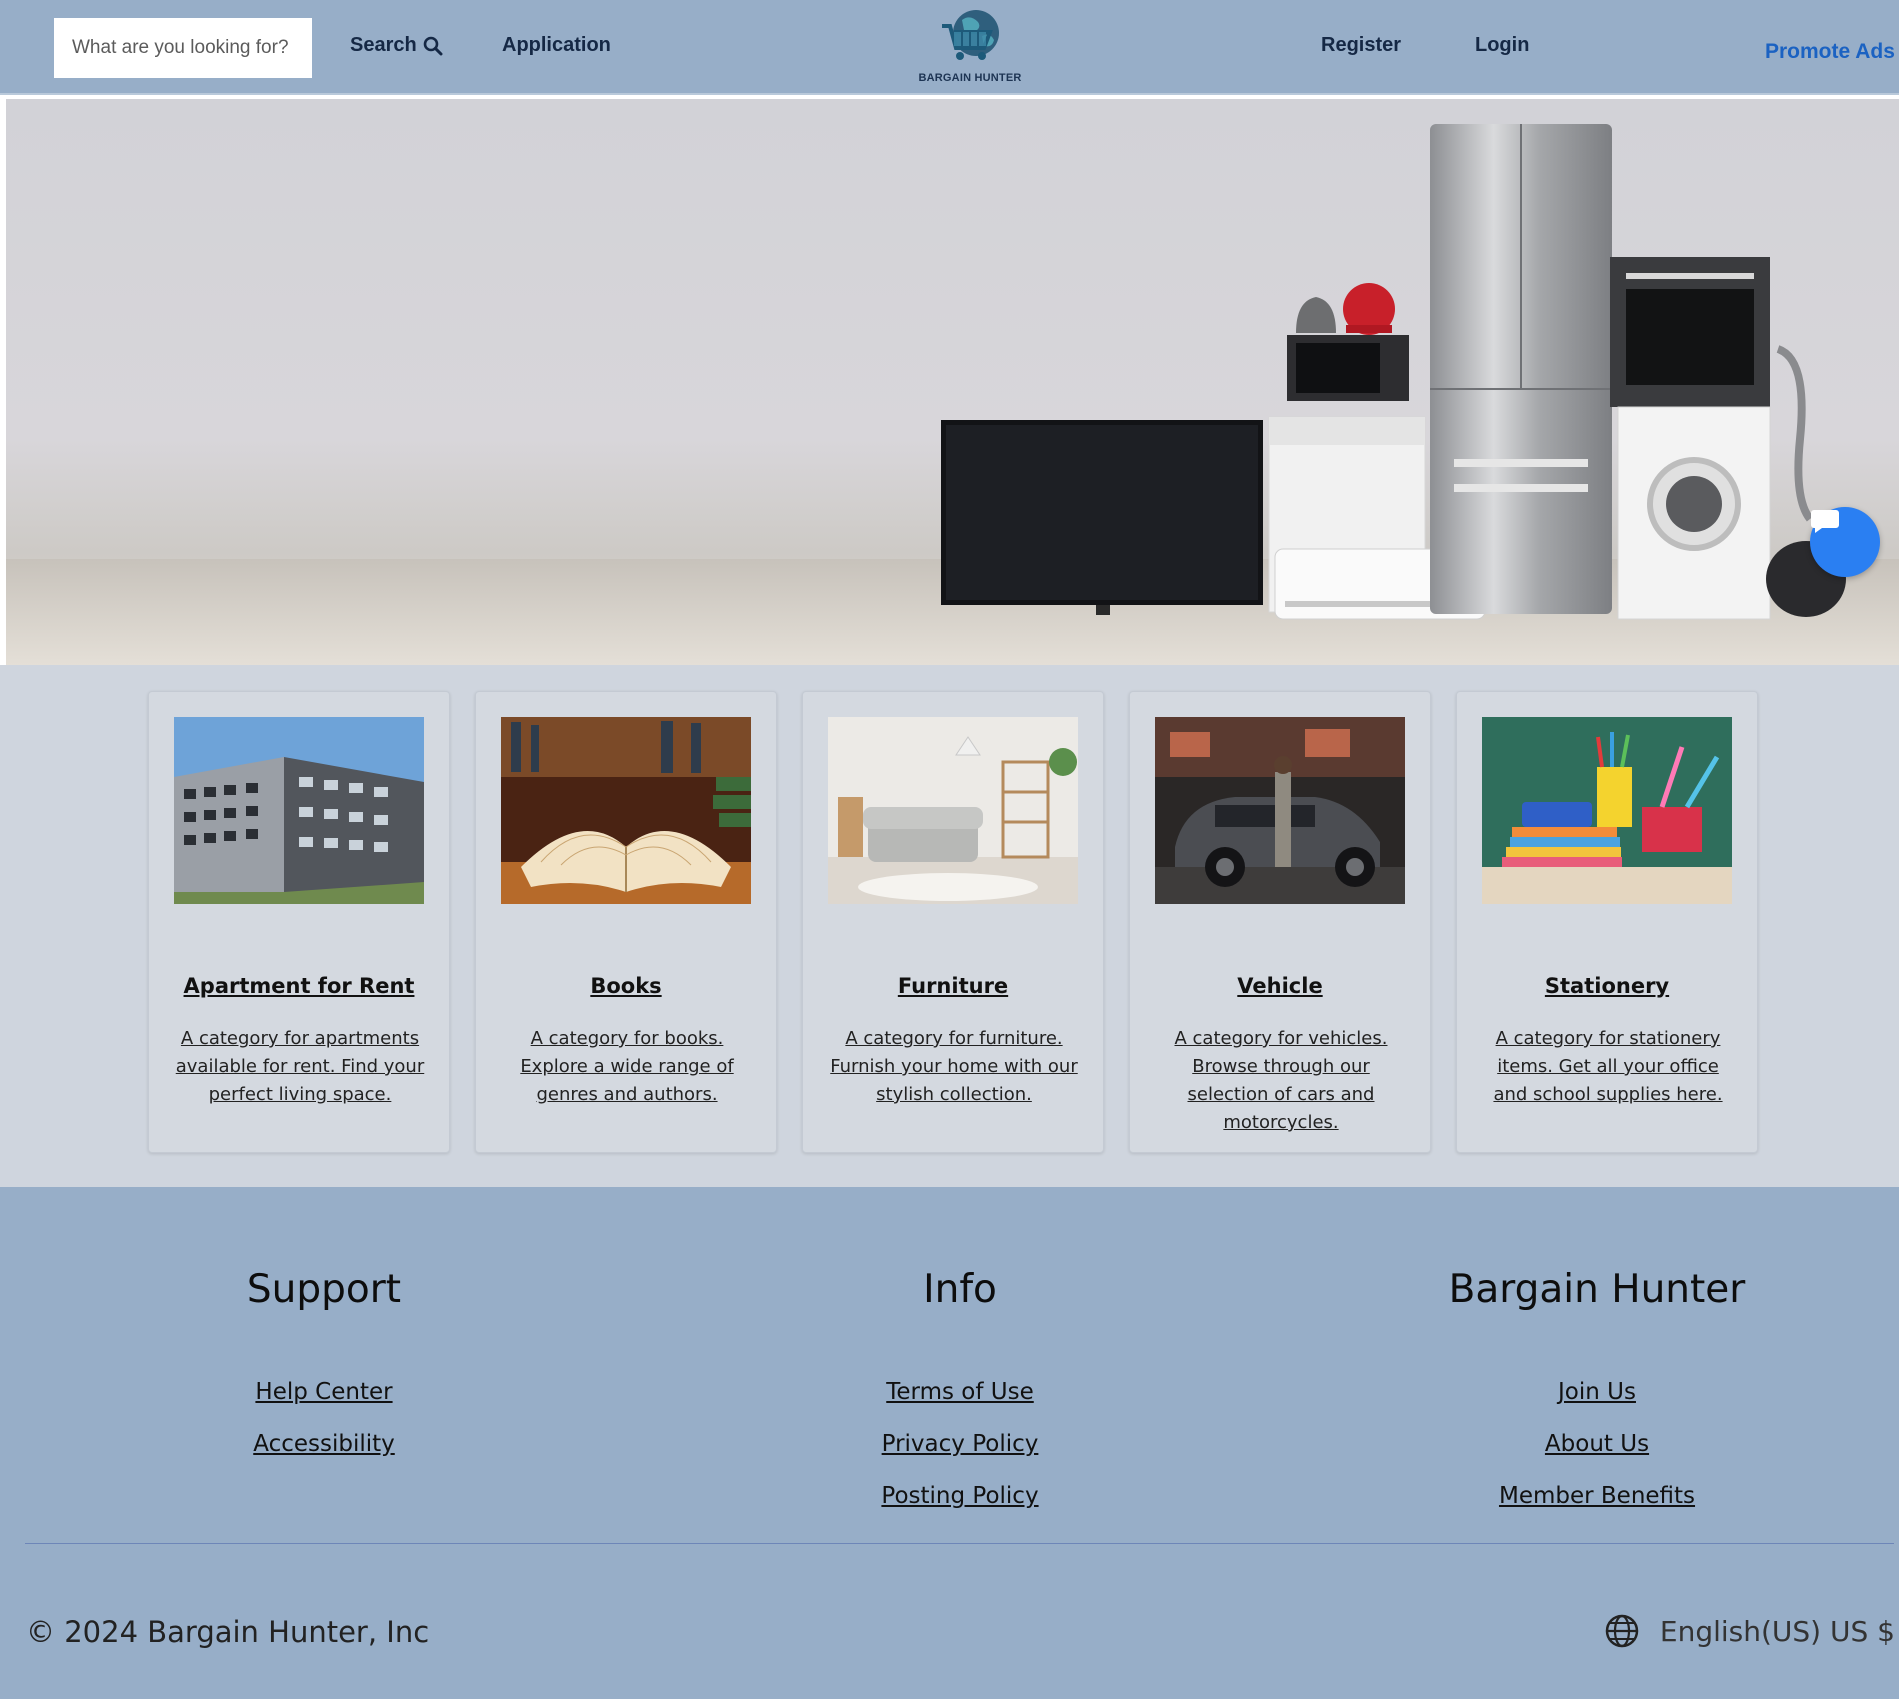 The width and height of the screenshot is (1899, 1699). I want to click on books-image, so click(626, 810).